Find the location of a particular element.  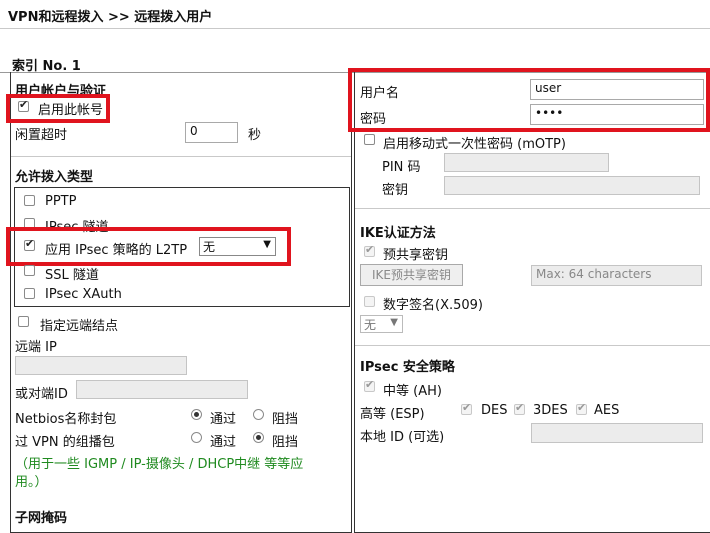

aes-label: AES is located at coordinates (607, 410).